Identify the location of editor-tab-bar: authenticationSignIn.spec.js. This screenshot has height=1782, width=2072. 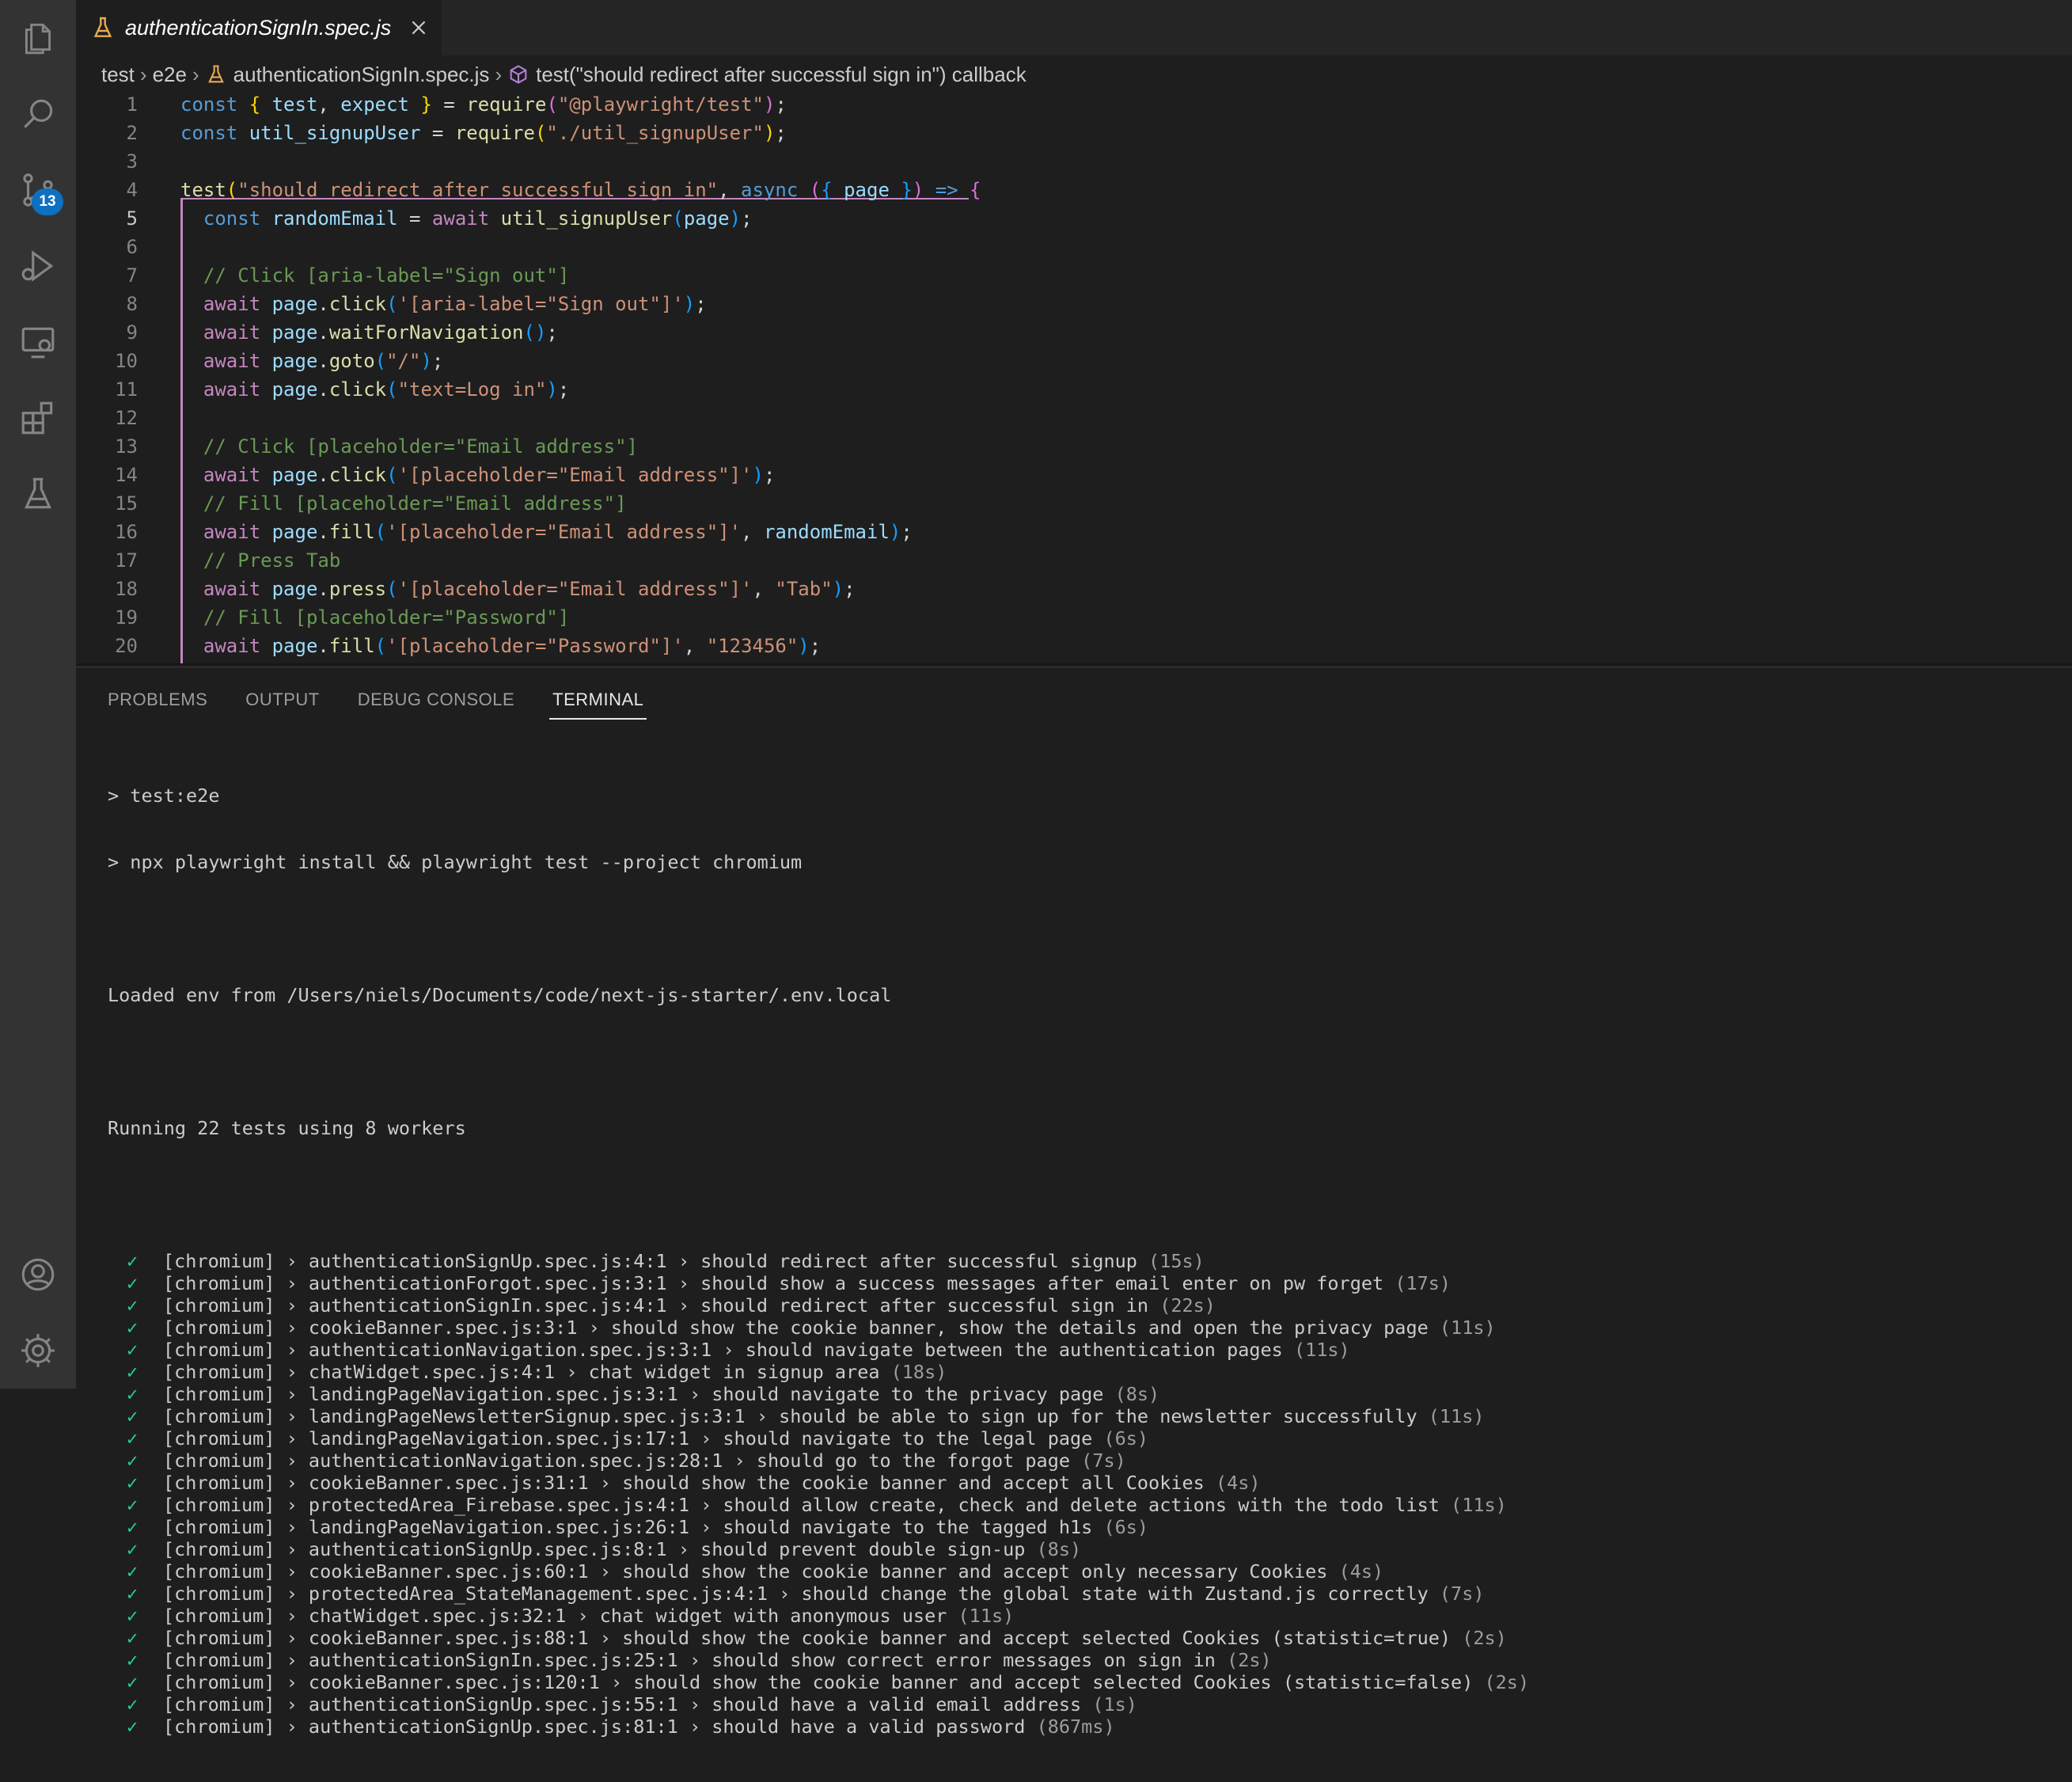
(1074, 28).